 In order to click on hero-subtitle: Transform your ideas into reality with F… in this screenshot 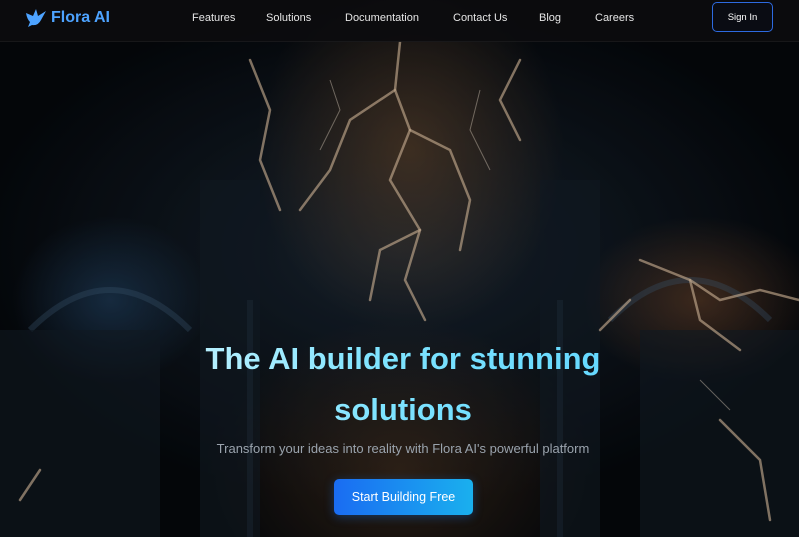, I will do `click(403, 448)`.